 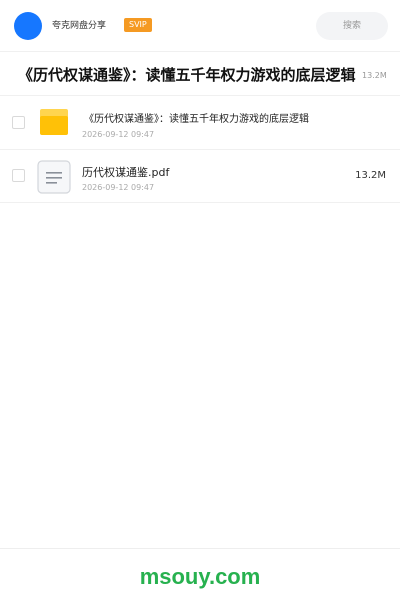 I want to click on brand-name: 夸克网盘分享, so click(x=79, y=26).